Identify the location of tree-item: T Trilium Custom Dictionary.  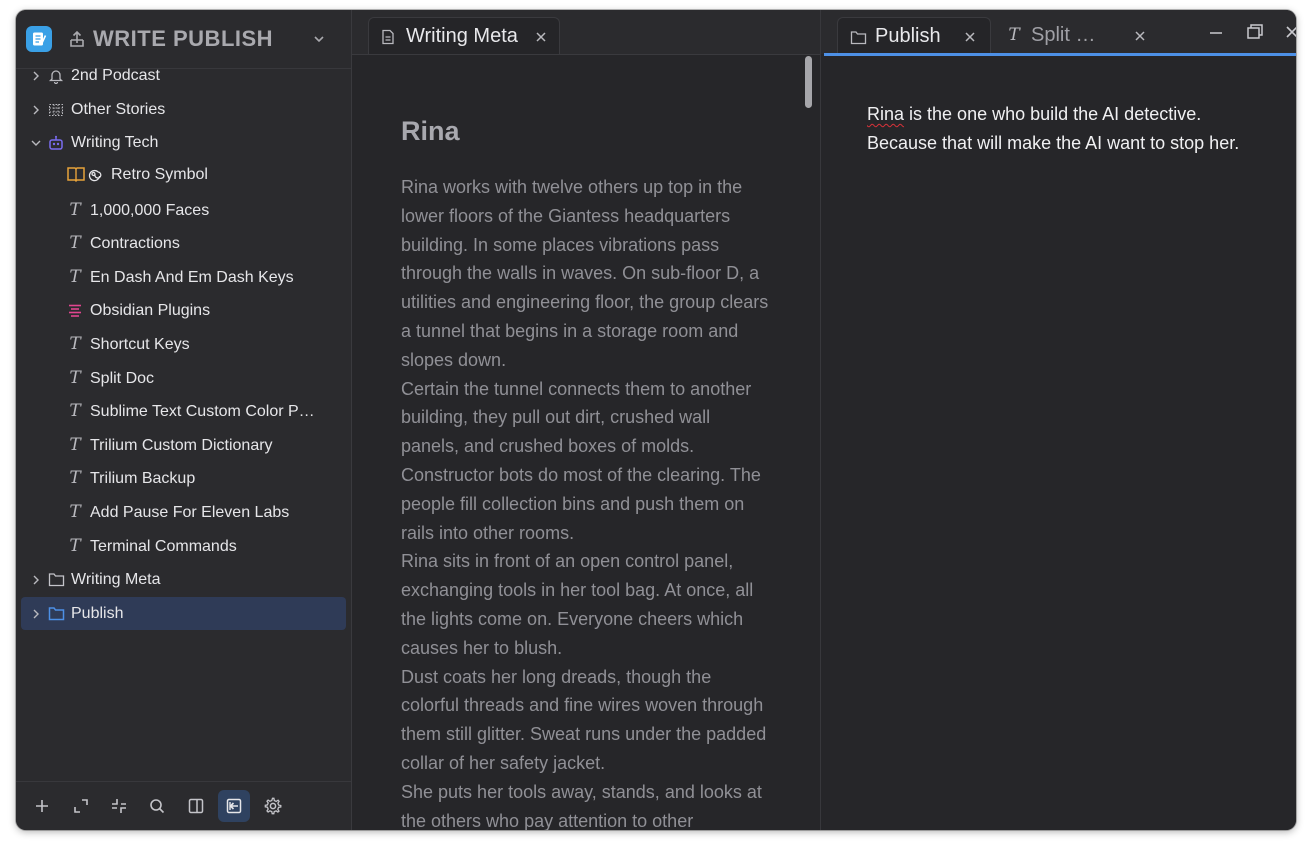
(183, 445).